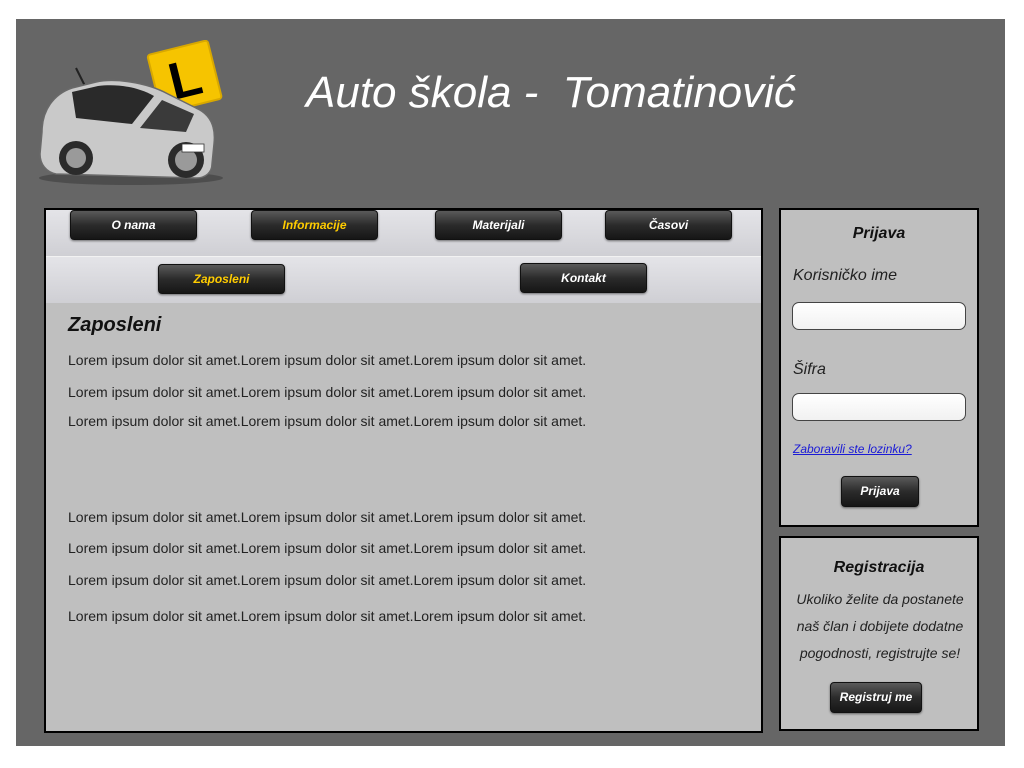  I want to click on nav-row-secondary: Zaposleni Kontakt, so click(403, 280).